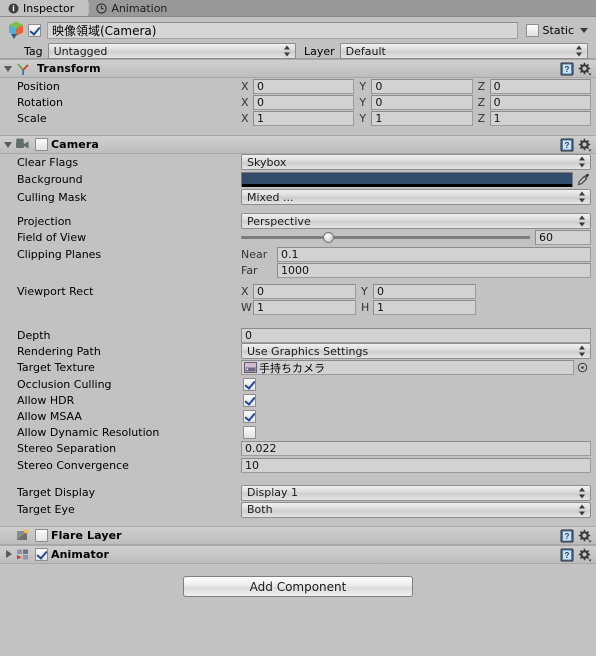 This screenshot has height=656, width=596. What do you see at coordinates (249, 432) in the screenshot?
I see `allow-dynamic-resolution-checkbox` at bounding box center [249, 432].